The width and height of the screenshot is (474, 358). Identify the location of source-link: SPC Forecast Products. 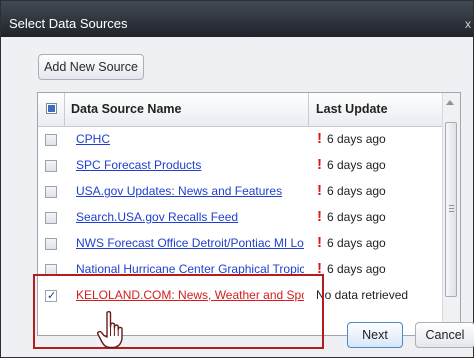
(190, 165).